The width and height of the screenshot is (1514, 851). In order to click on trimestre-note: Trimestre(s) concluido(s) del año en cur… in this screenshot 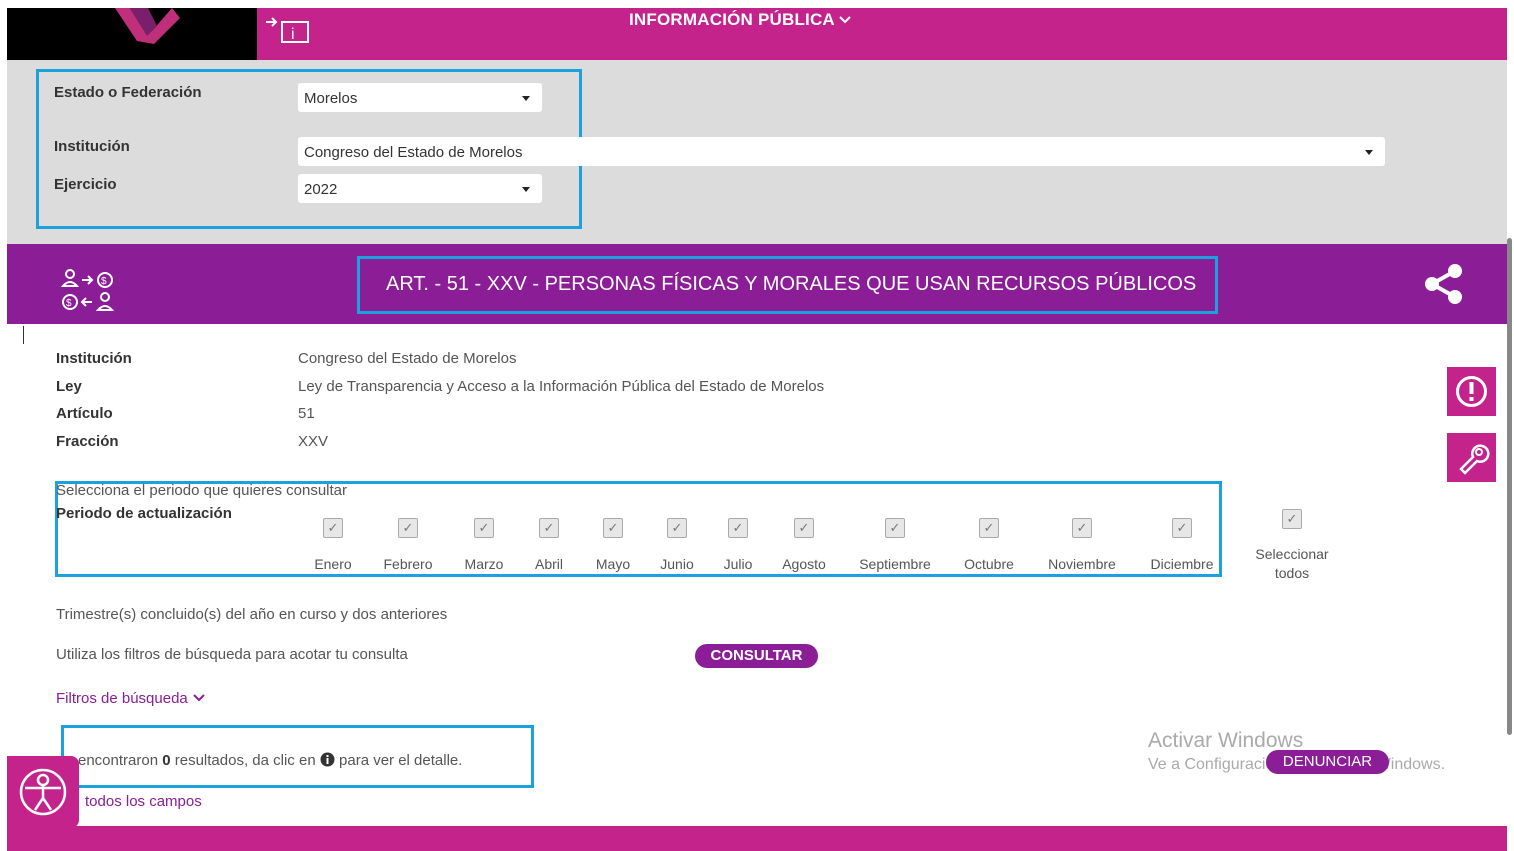, I will do `click(252, 614)`.